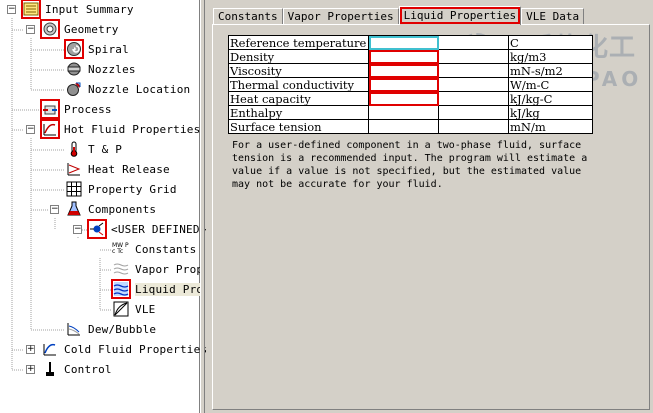 This screenshot has height=413, width=653. What do you see at coordinates (50, 109) in the screenshot?
I see `process-icon` at bounding box center [50, 109].